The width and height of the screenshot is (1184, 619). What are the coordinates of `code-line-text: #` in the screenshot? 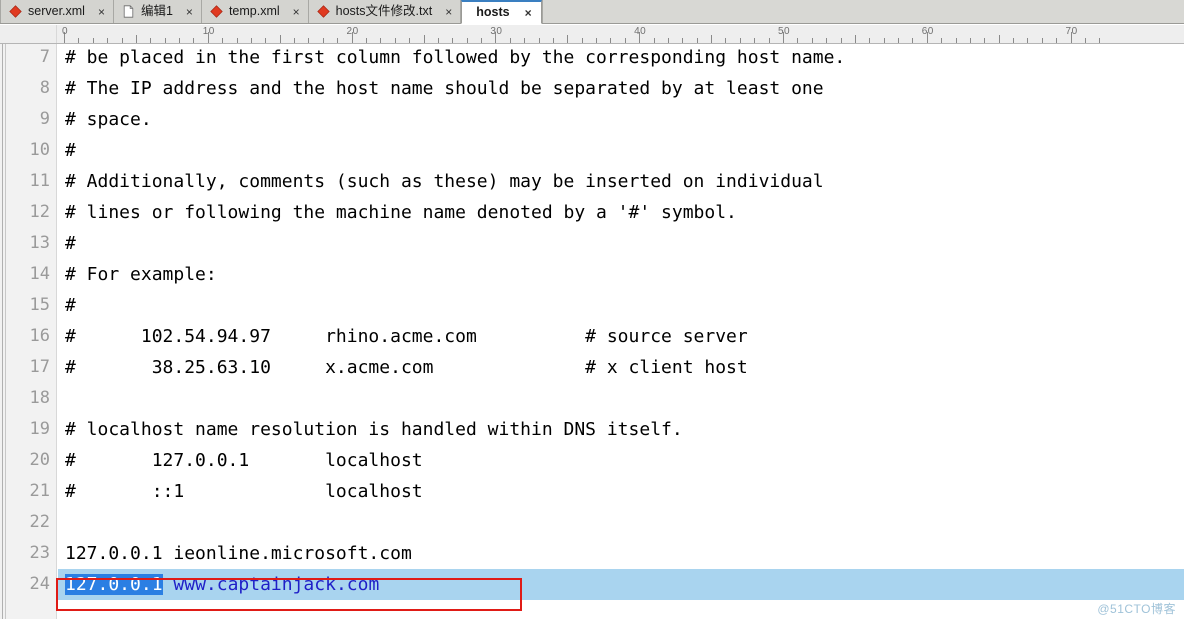 It's located at (70, 243).